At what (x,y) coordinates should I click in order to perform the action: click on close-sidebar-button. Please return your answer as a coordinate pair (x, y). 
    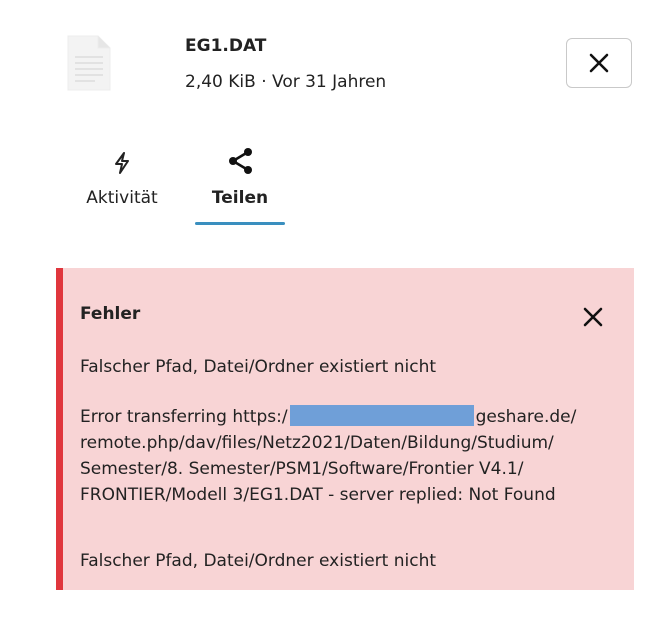
    Looking at the image, I should click on (599, 63).